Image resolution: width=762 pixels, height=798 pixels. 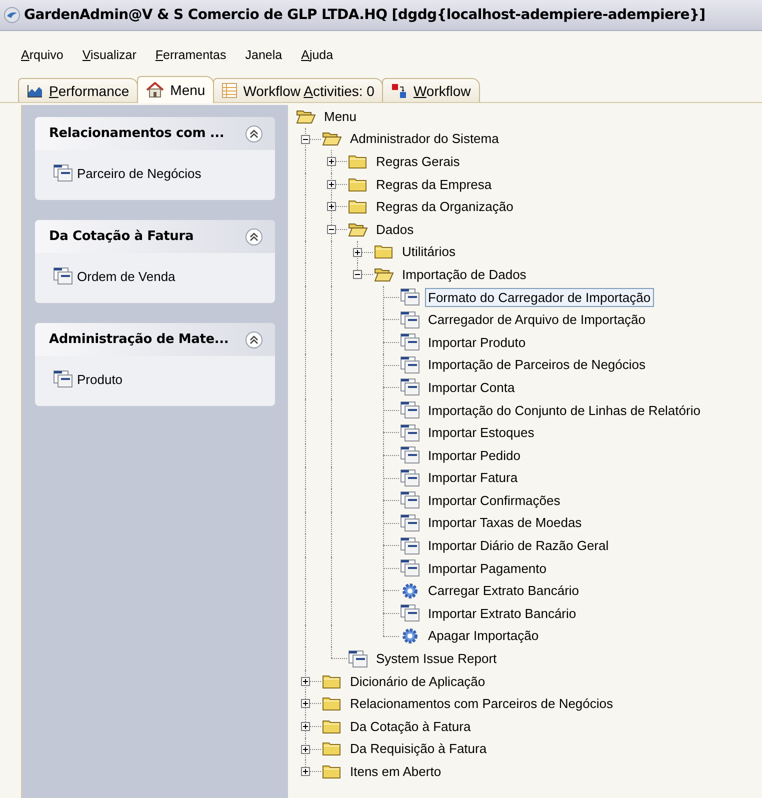 I want to click on card-title: Da Cotação à Fatura, so click(x=121, y=236).